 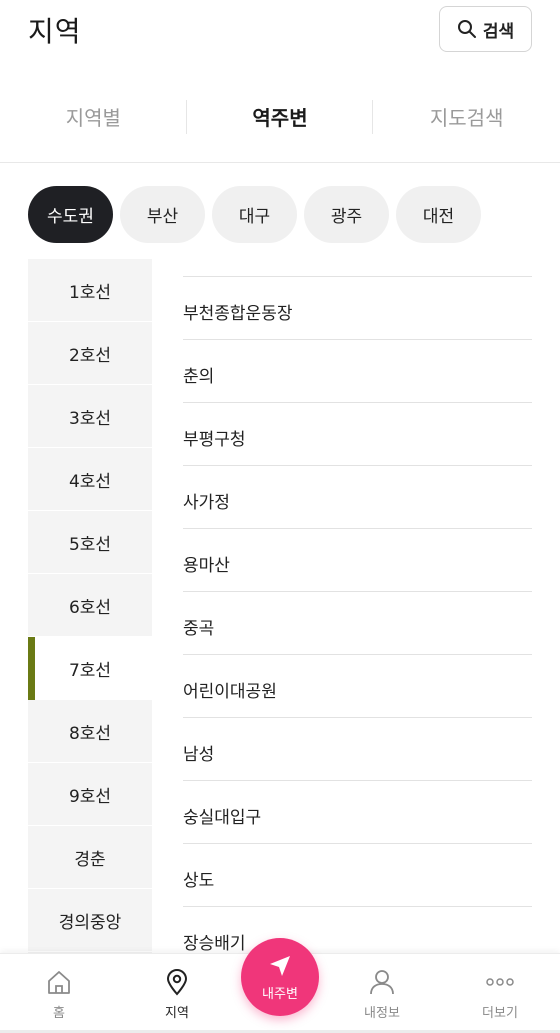 What do you see at coordinates (382, 1013) in the screenshot?
I see `nav-my-info-label: 내정보` at bounding box center [382, 1013].